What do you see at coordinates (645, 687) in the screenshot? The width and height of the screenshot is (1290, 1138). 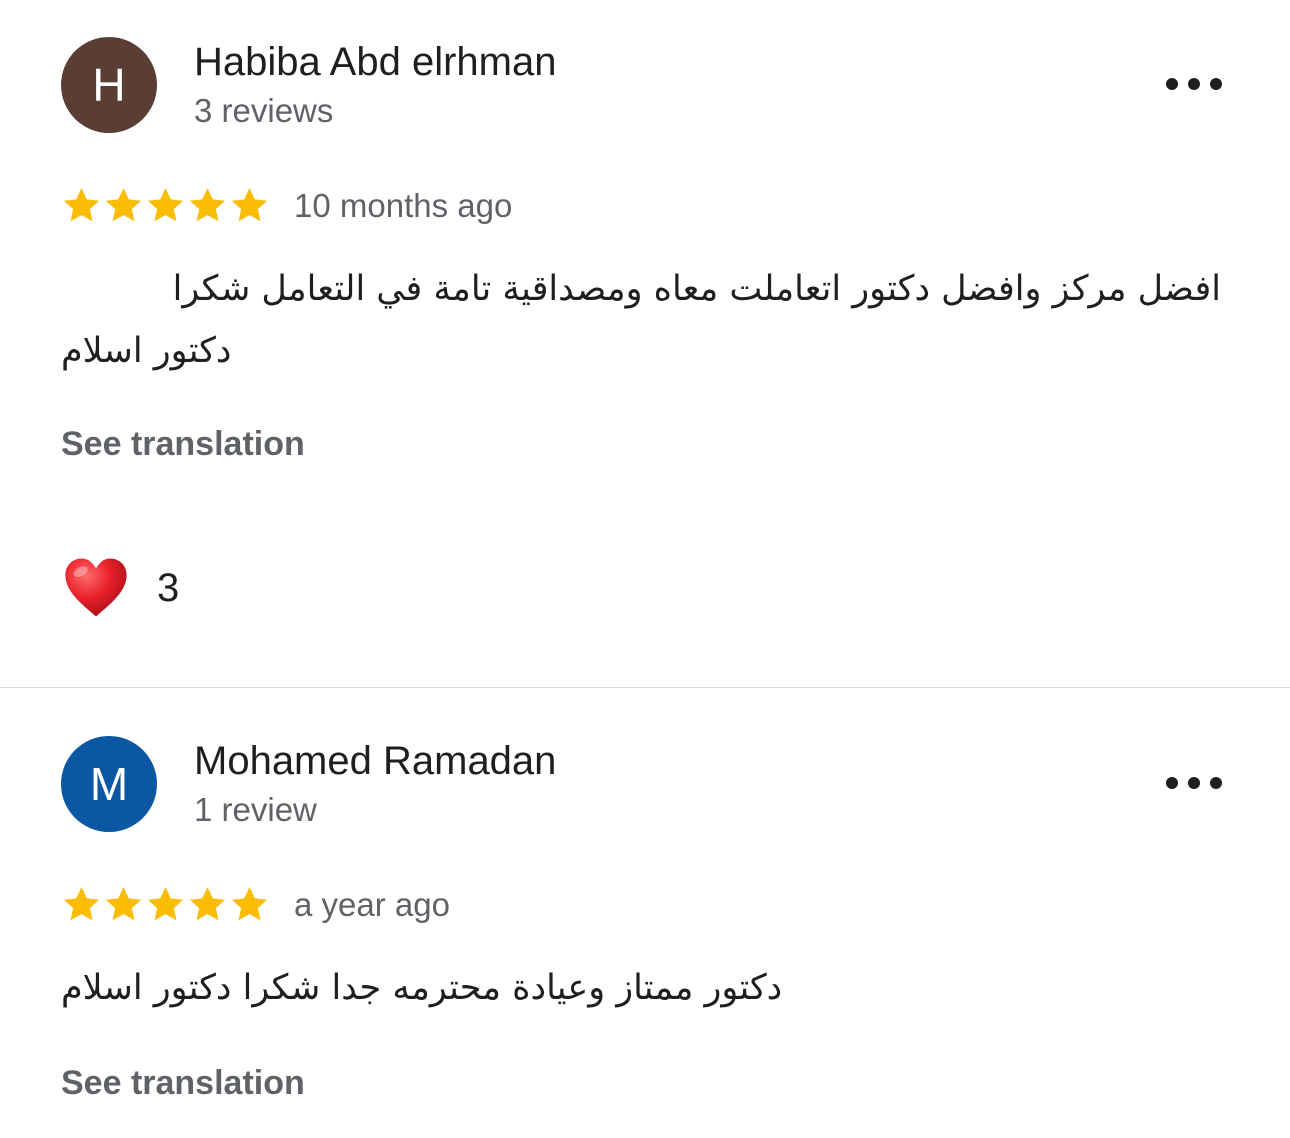 I see `divider` at bounding box center [645, 687].